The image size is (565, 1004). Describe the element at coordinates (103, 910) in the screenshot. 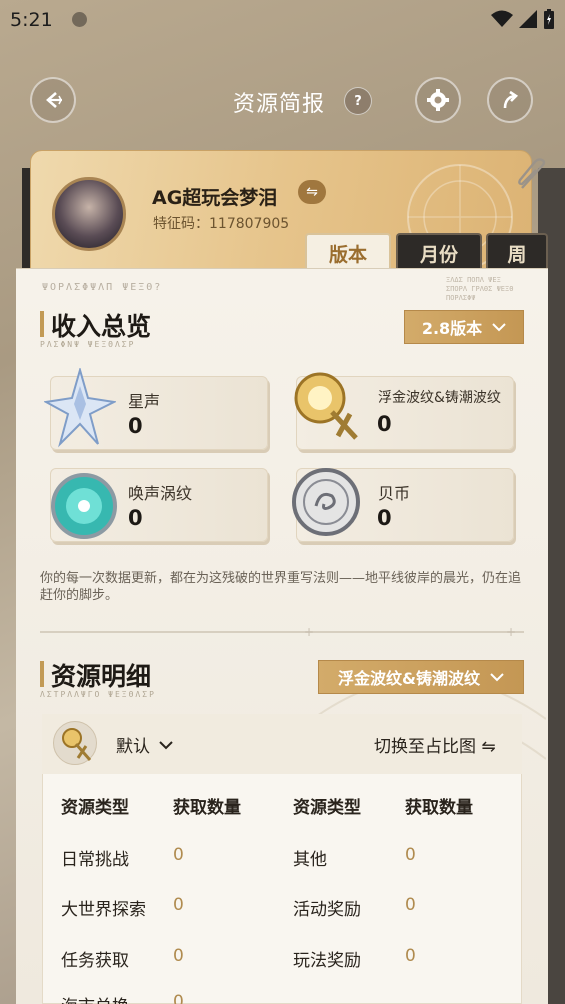

I see `table-cell: 大世界探索` at that location.